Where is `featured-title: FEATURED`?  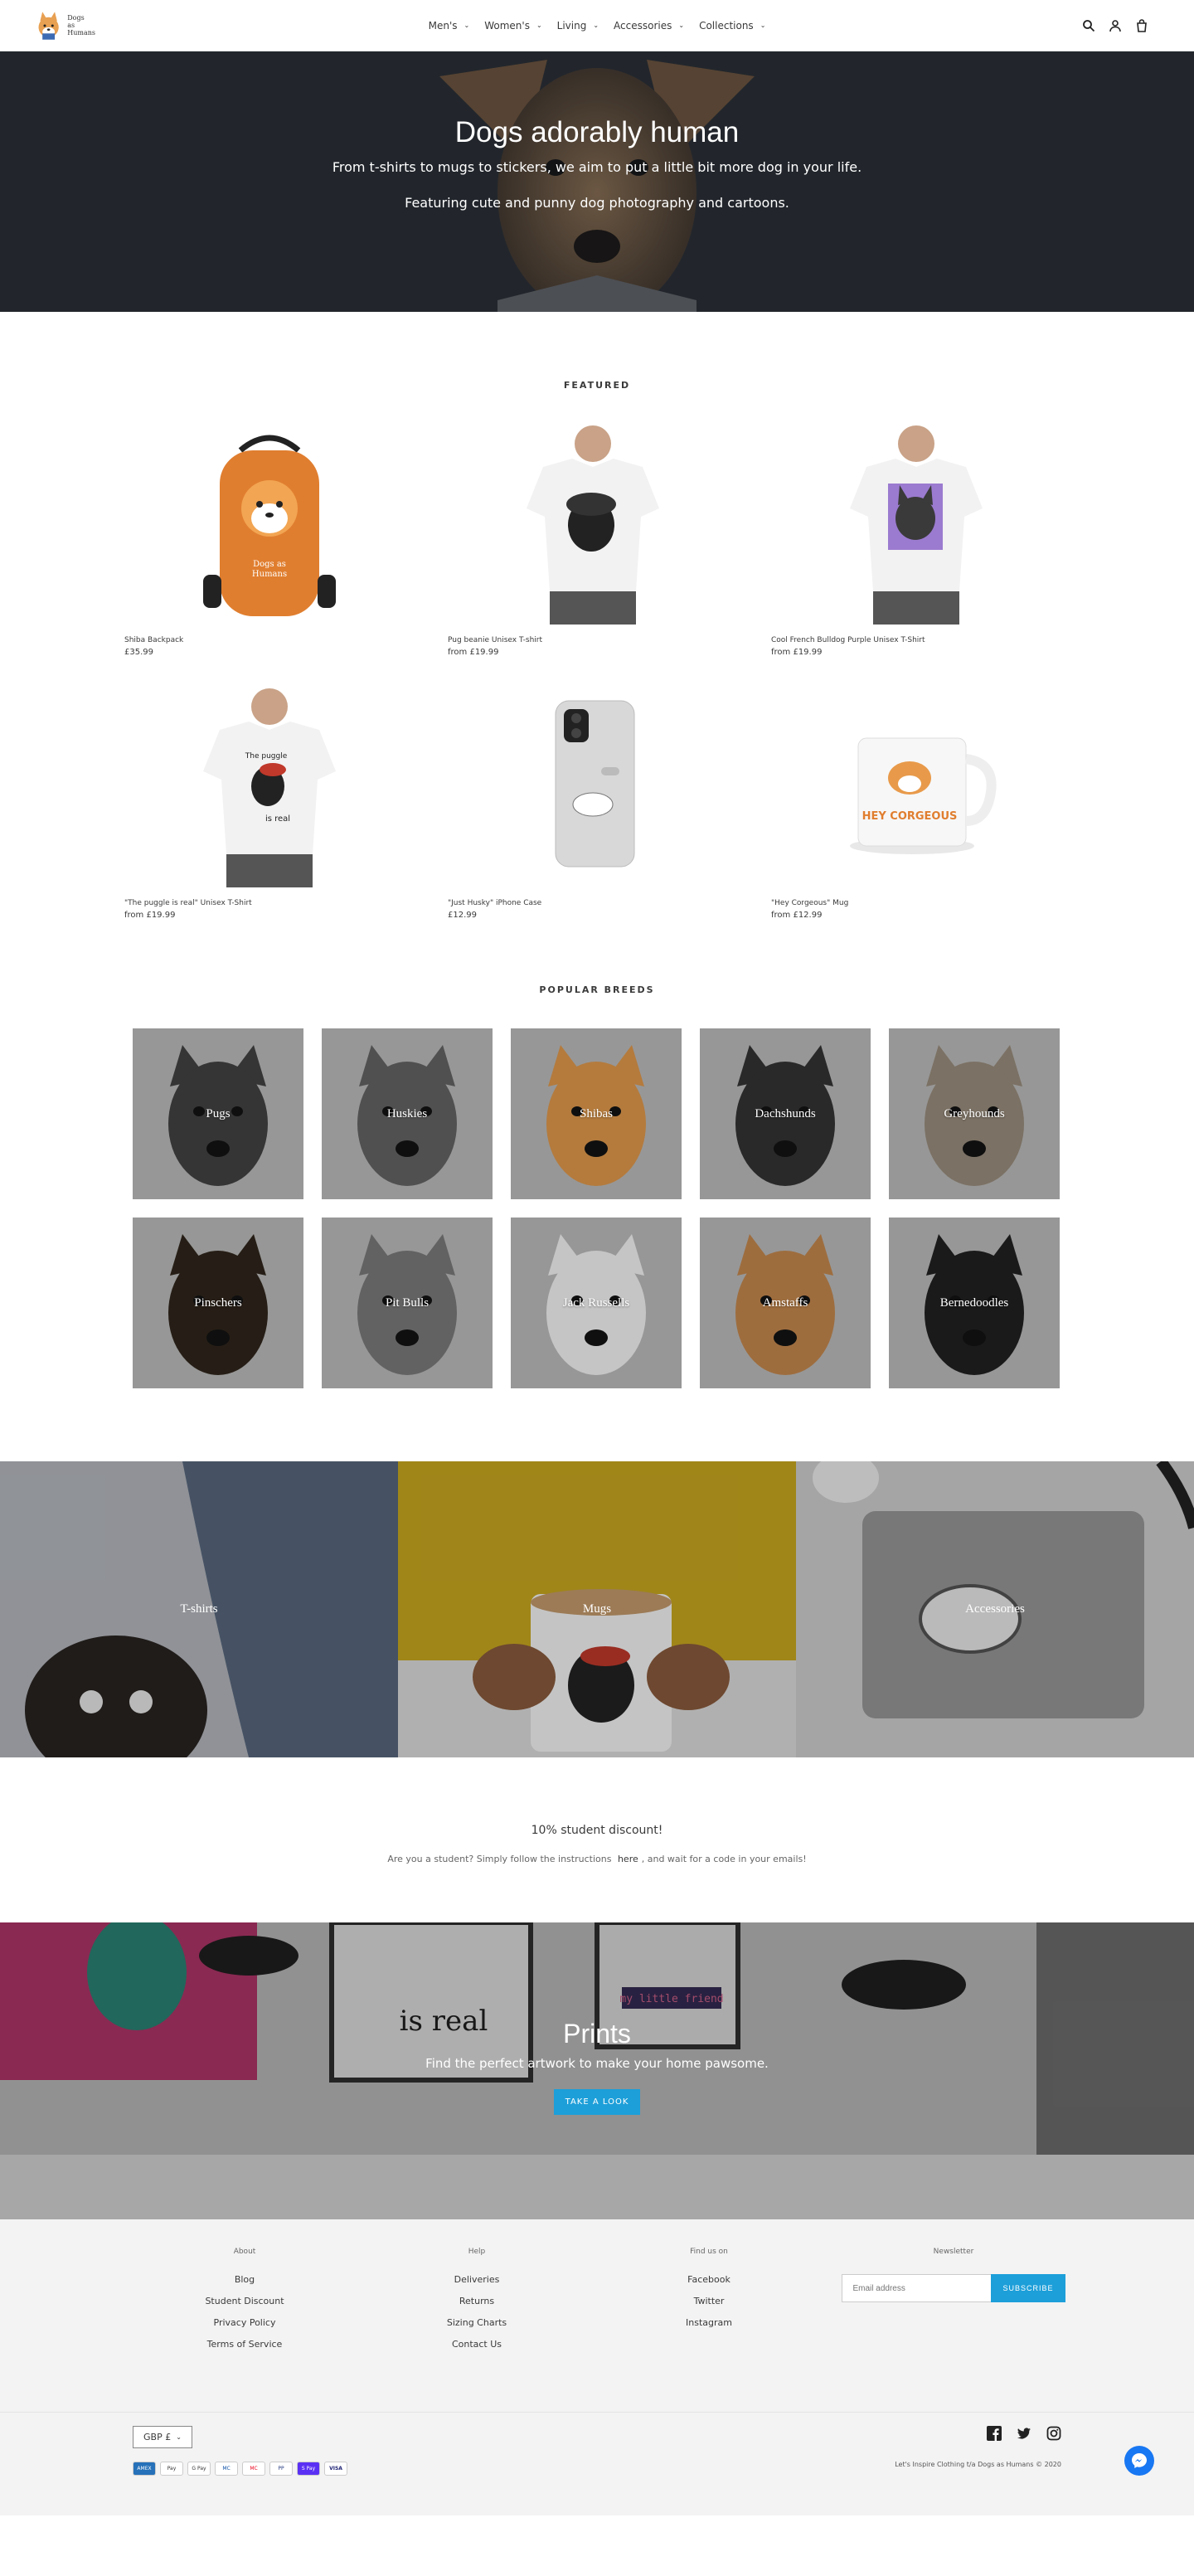 featured-title: FEATURED is located at coordinates (597, 386).